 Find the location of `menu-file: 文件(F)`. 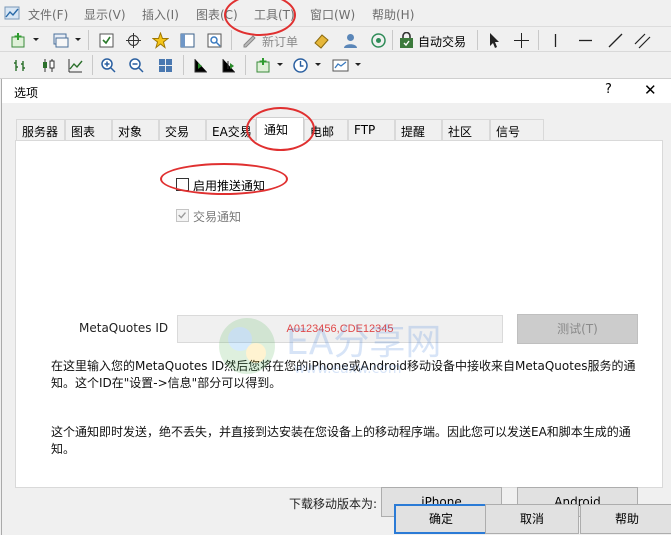

menu-file: 文件(F) is located at coordinates (48, 14).